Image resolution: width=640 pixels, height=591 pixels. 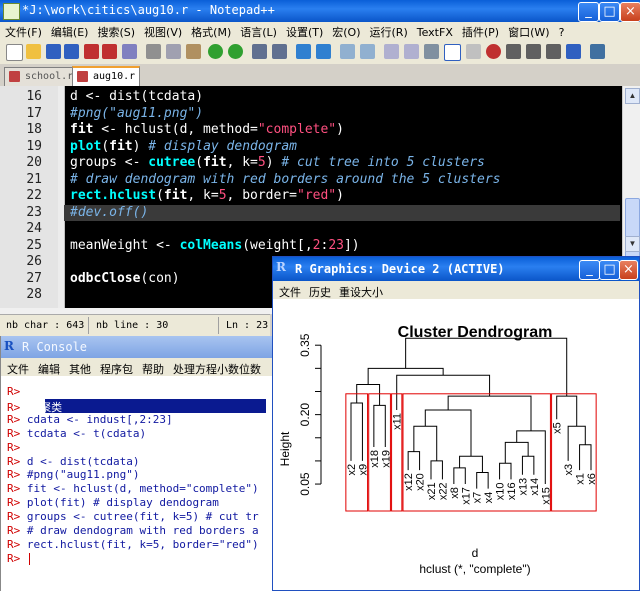 What do you see at coordinates (632, 244) in the screenshot?
I see `scroll-down-arrow-icon: ▼` at bounding box center [632, 244].